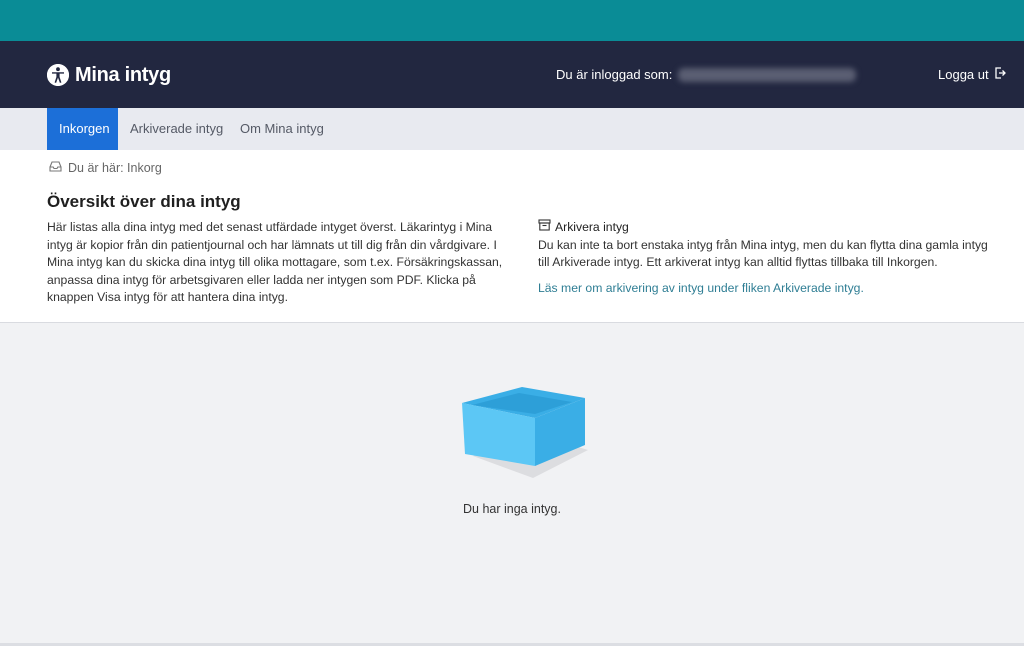  I want to click on breadcrumb: Du är här: Inkorg, so click(105, 168).